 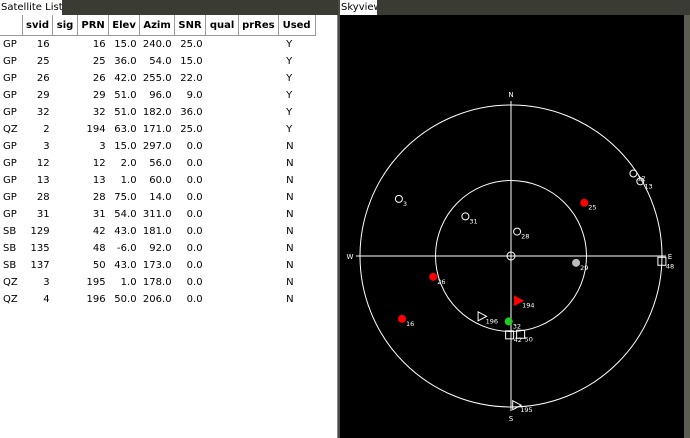 I want to click on table-cell: 96.0, so click(x=160, y=95).